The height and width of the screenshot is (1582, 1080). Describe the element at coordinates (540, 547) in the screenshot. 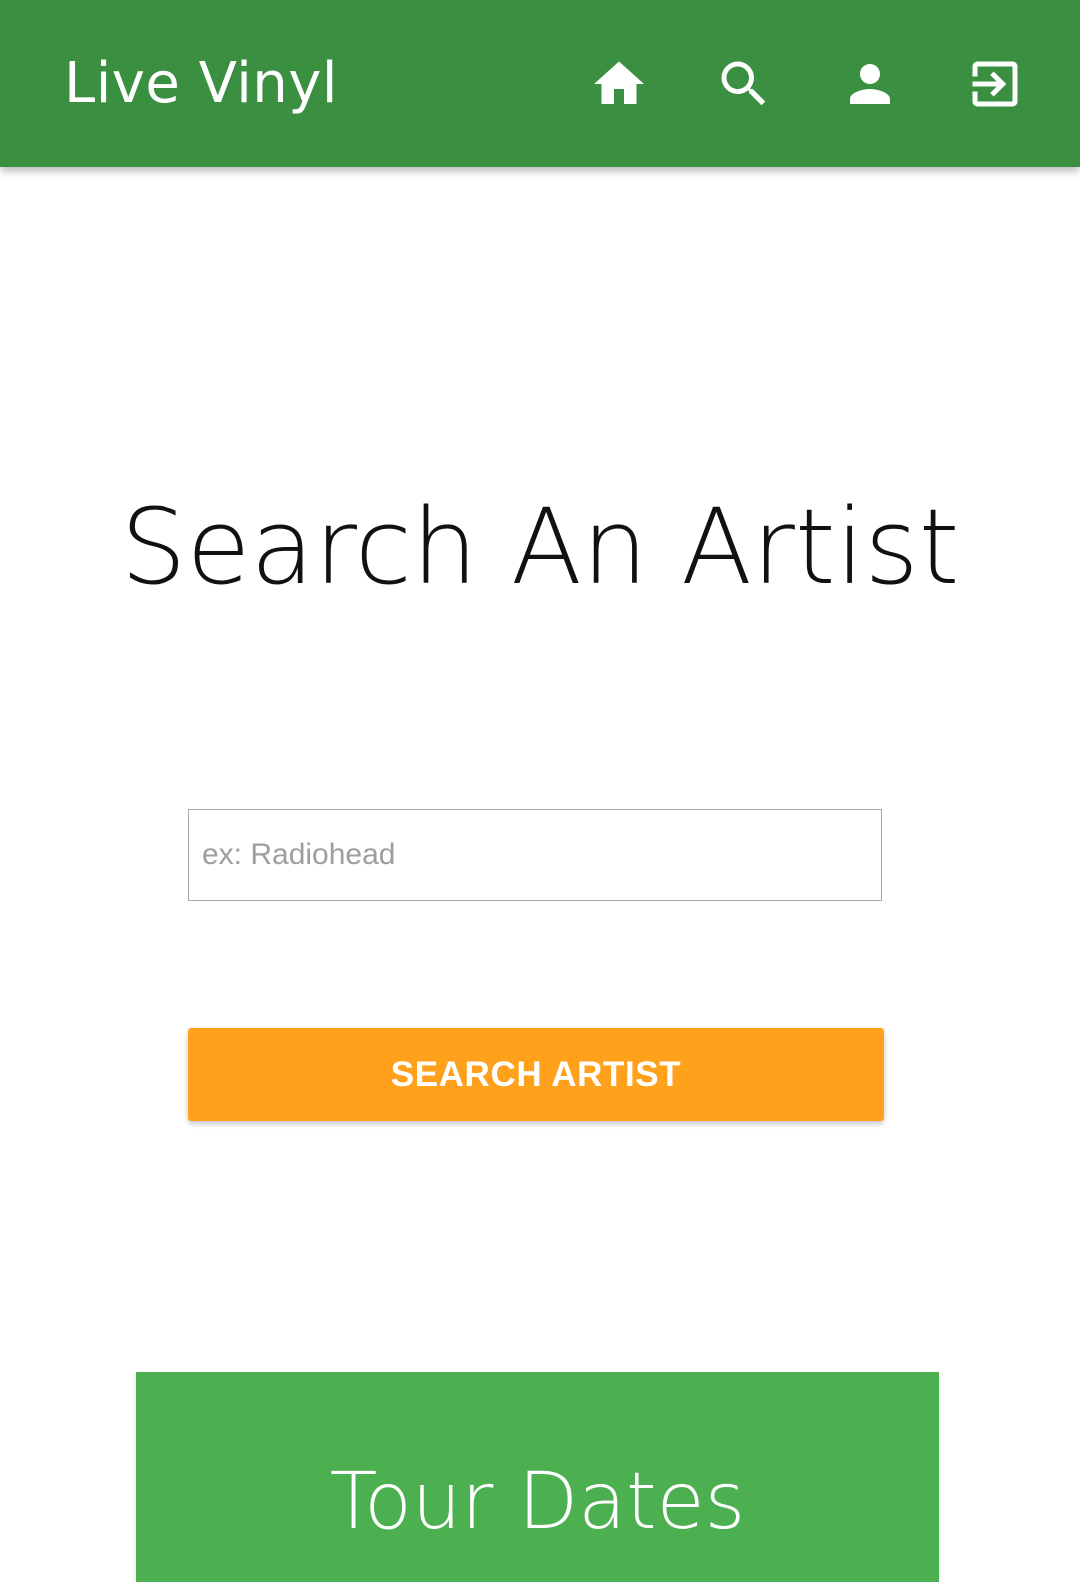

I see `page-title: Search An Artist` at that location.